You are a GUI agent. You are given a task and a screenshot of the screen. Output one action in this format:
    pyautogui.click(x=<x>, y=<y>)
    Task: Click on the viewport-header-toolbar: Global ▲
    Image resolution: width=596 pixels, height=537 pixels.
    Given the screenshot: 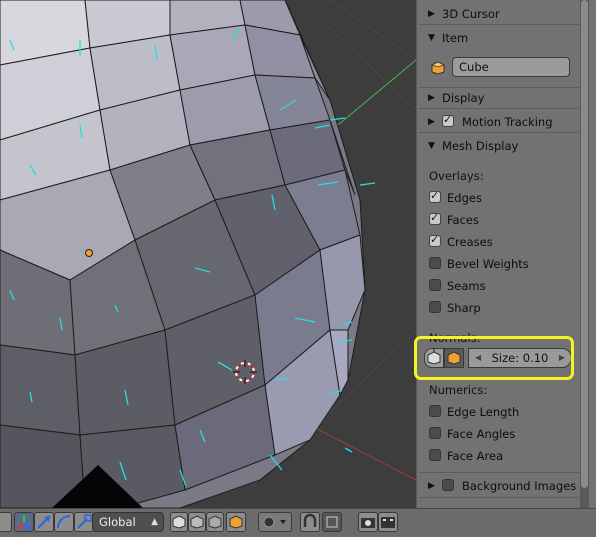 What is the action you would take?
    pyautogui.click(x=298, y=522)
    